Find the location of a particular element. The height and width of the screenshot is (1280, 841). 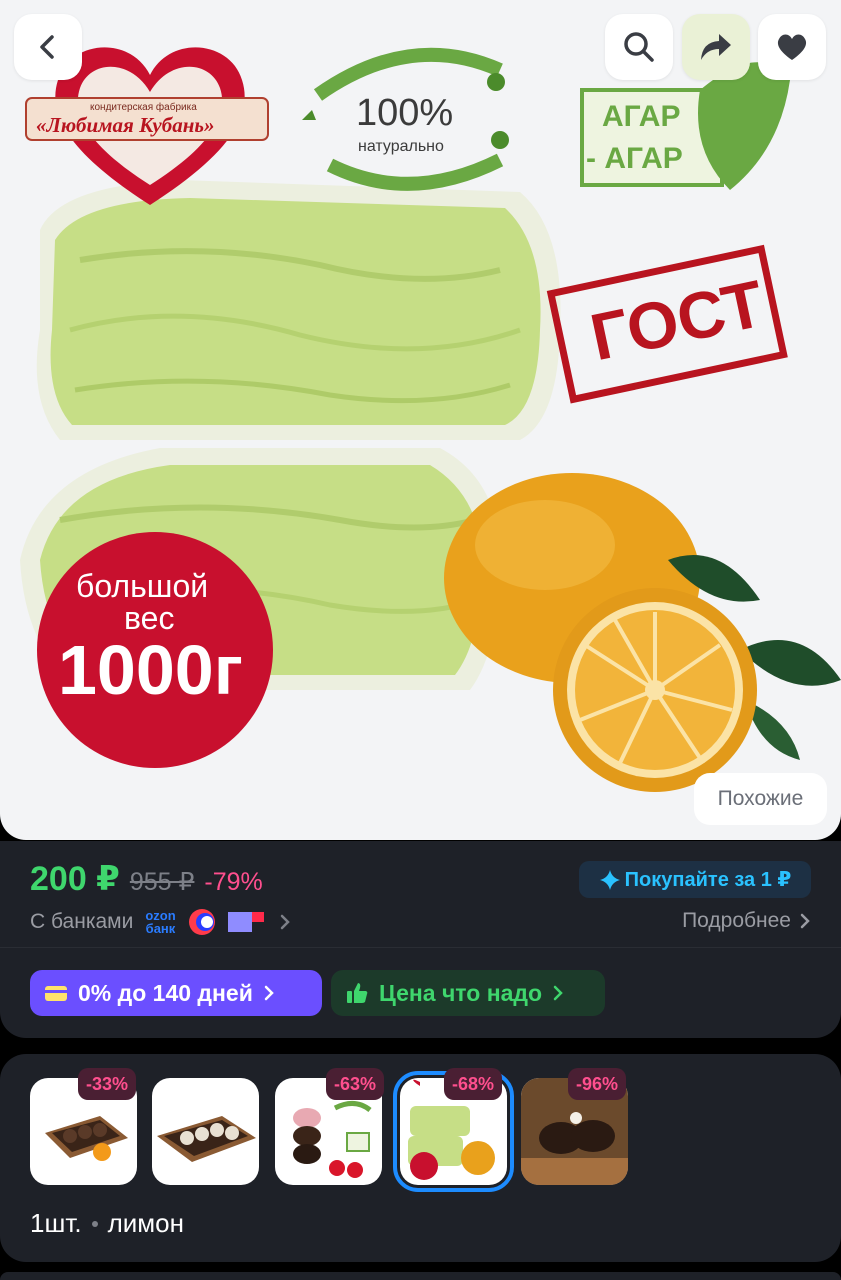

search-icon is located at coordinates (639, 47).